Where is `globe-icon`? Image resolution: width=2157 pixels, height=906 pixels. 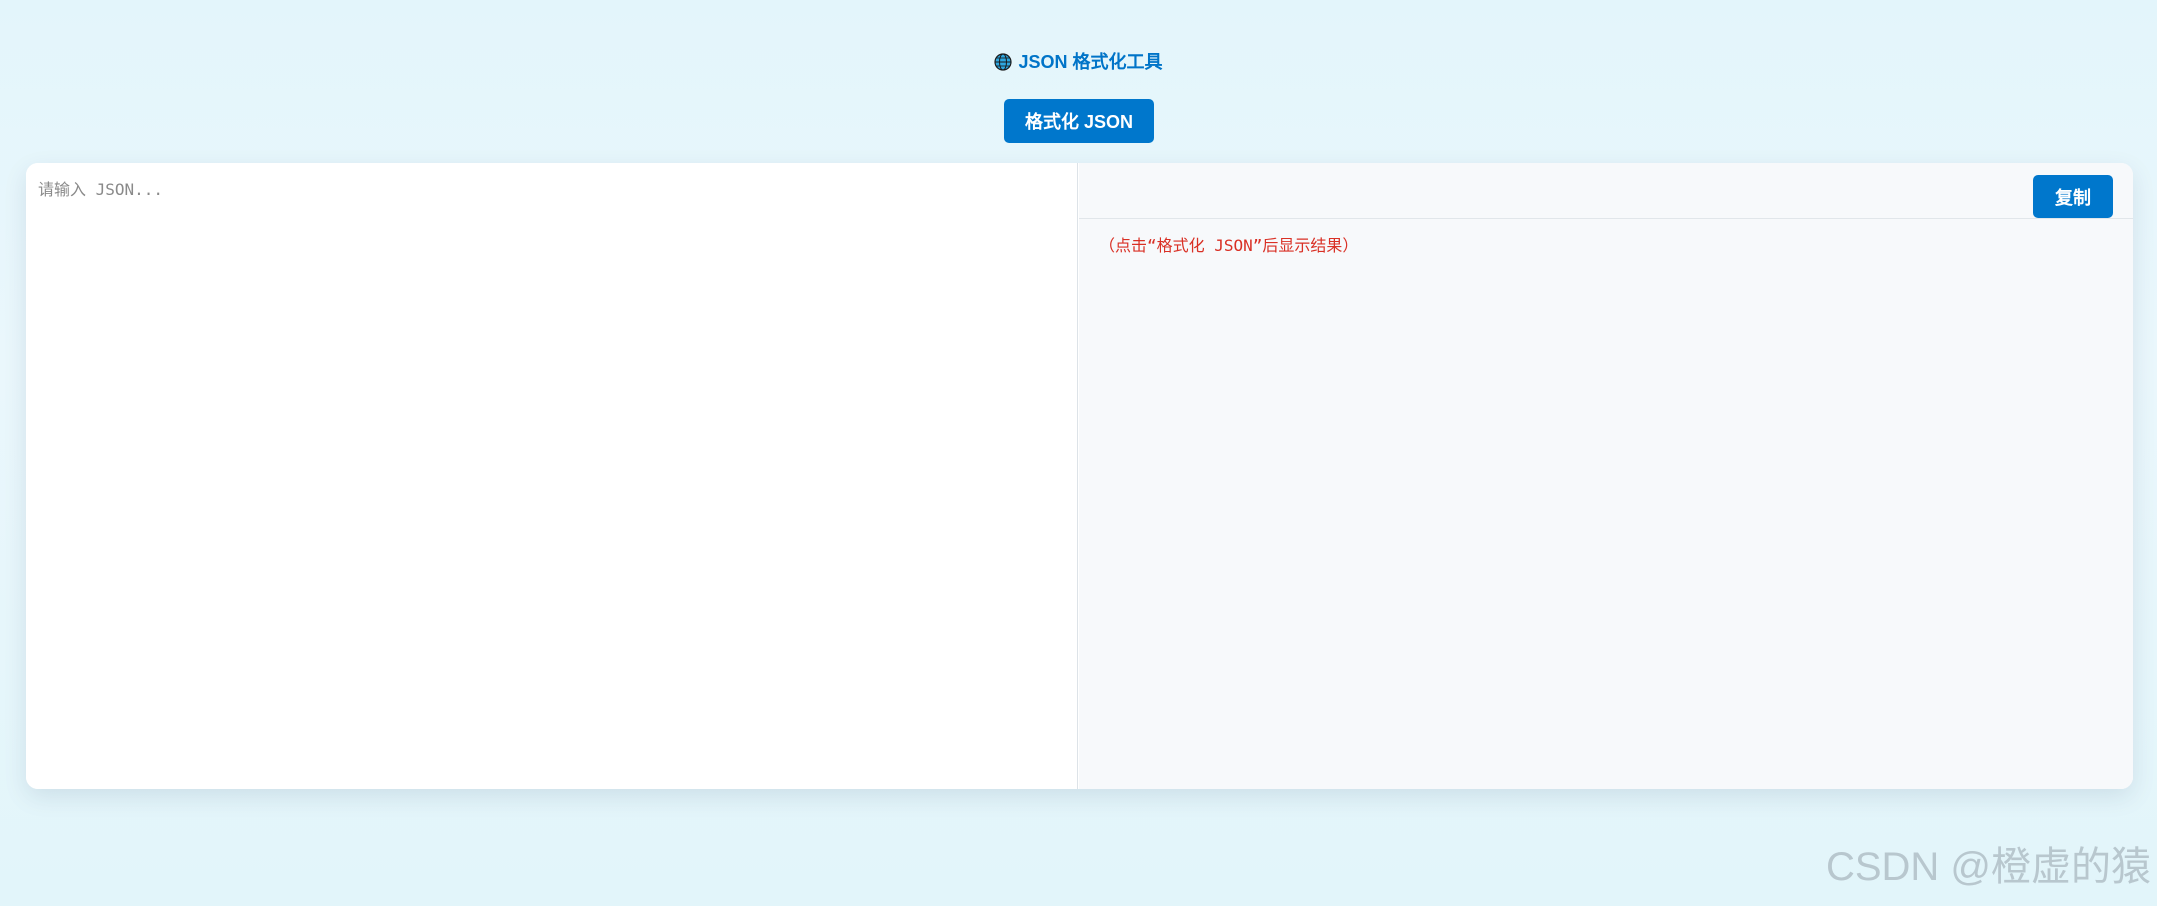
globe-icon is located at coordinates (1003, 61).